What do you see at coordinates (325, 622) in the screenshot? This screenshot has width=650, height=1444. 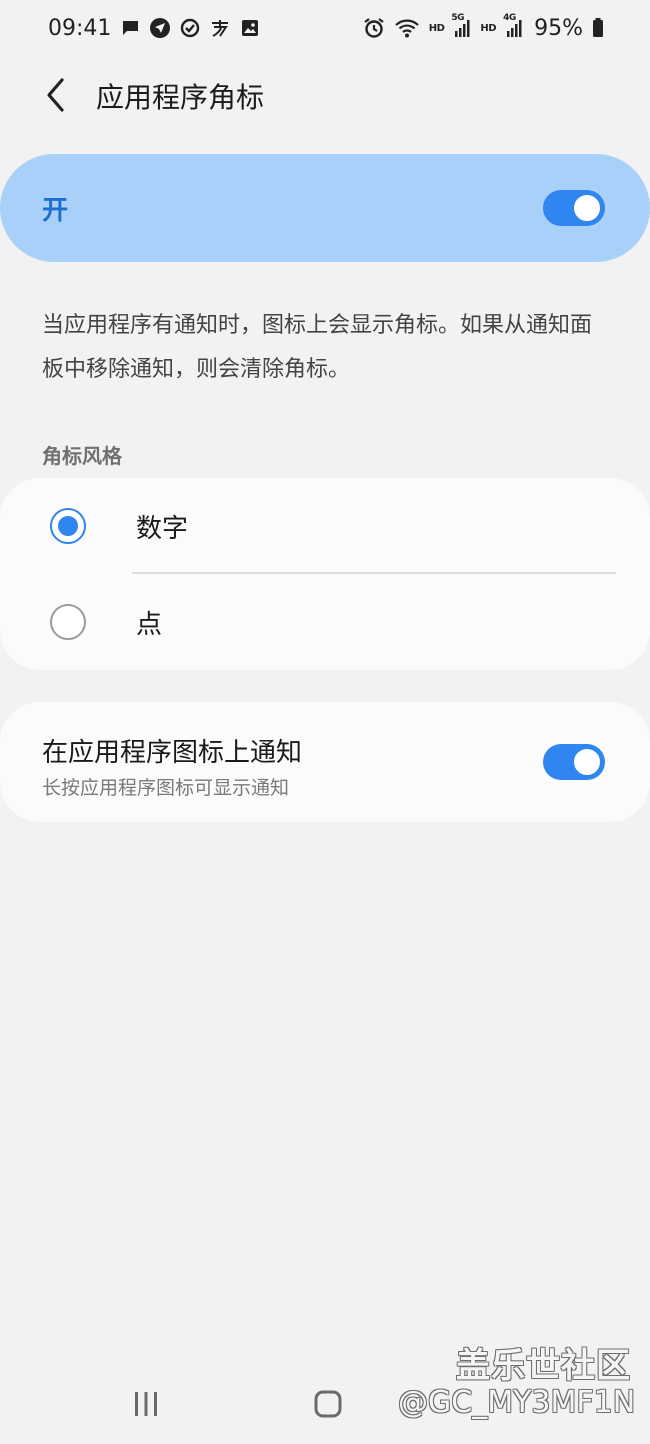 I see `badge-style-option-dot: 点` at bounding box center [325, 622].